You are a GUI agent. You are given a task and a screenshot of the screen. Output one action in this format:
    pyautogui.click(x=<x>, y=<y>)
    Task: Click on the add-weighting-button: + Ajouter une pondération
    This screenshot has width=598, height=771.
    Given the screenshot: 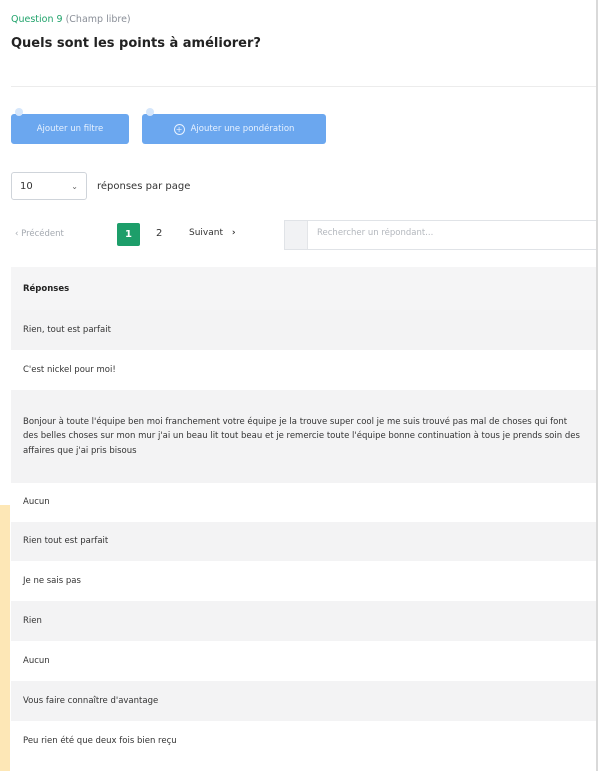 What is the action you would take?
    pyautogui.click(x=234, y=126)
    